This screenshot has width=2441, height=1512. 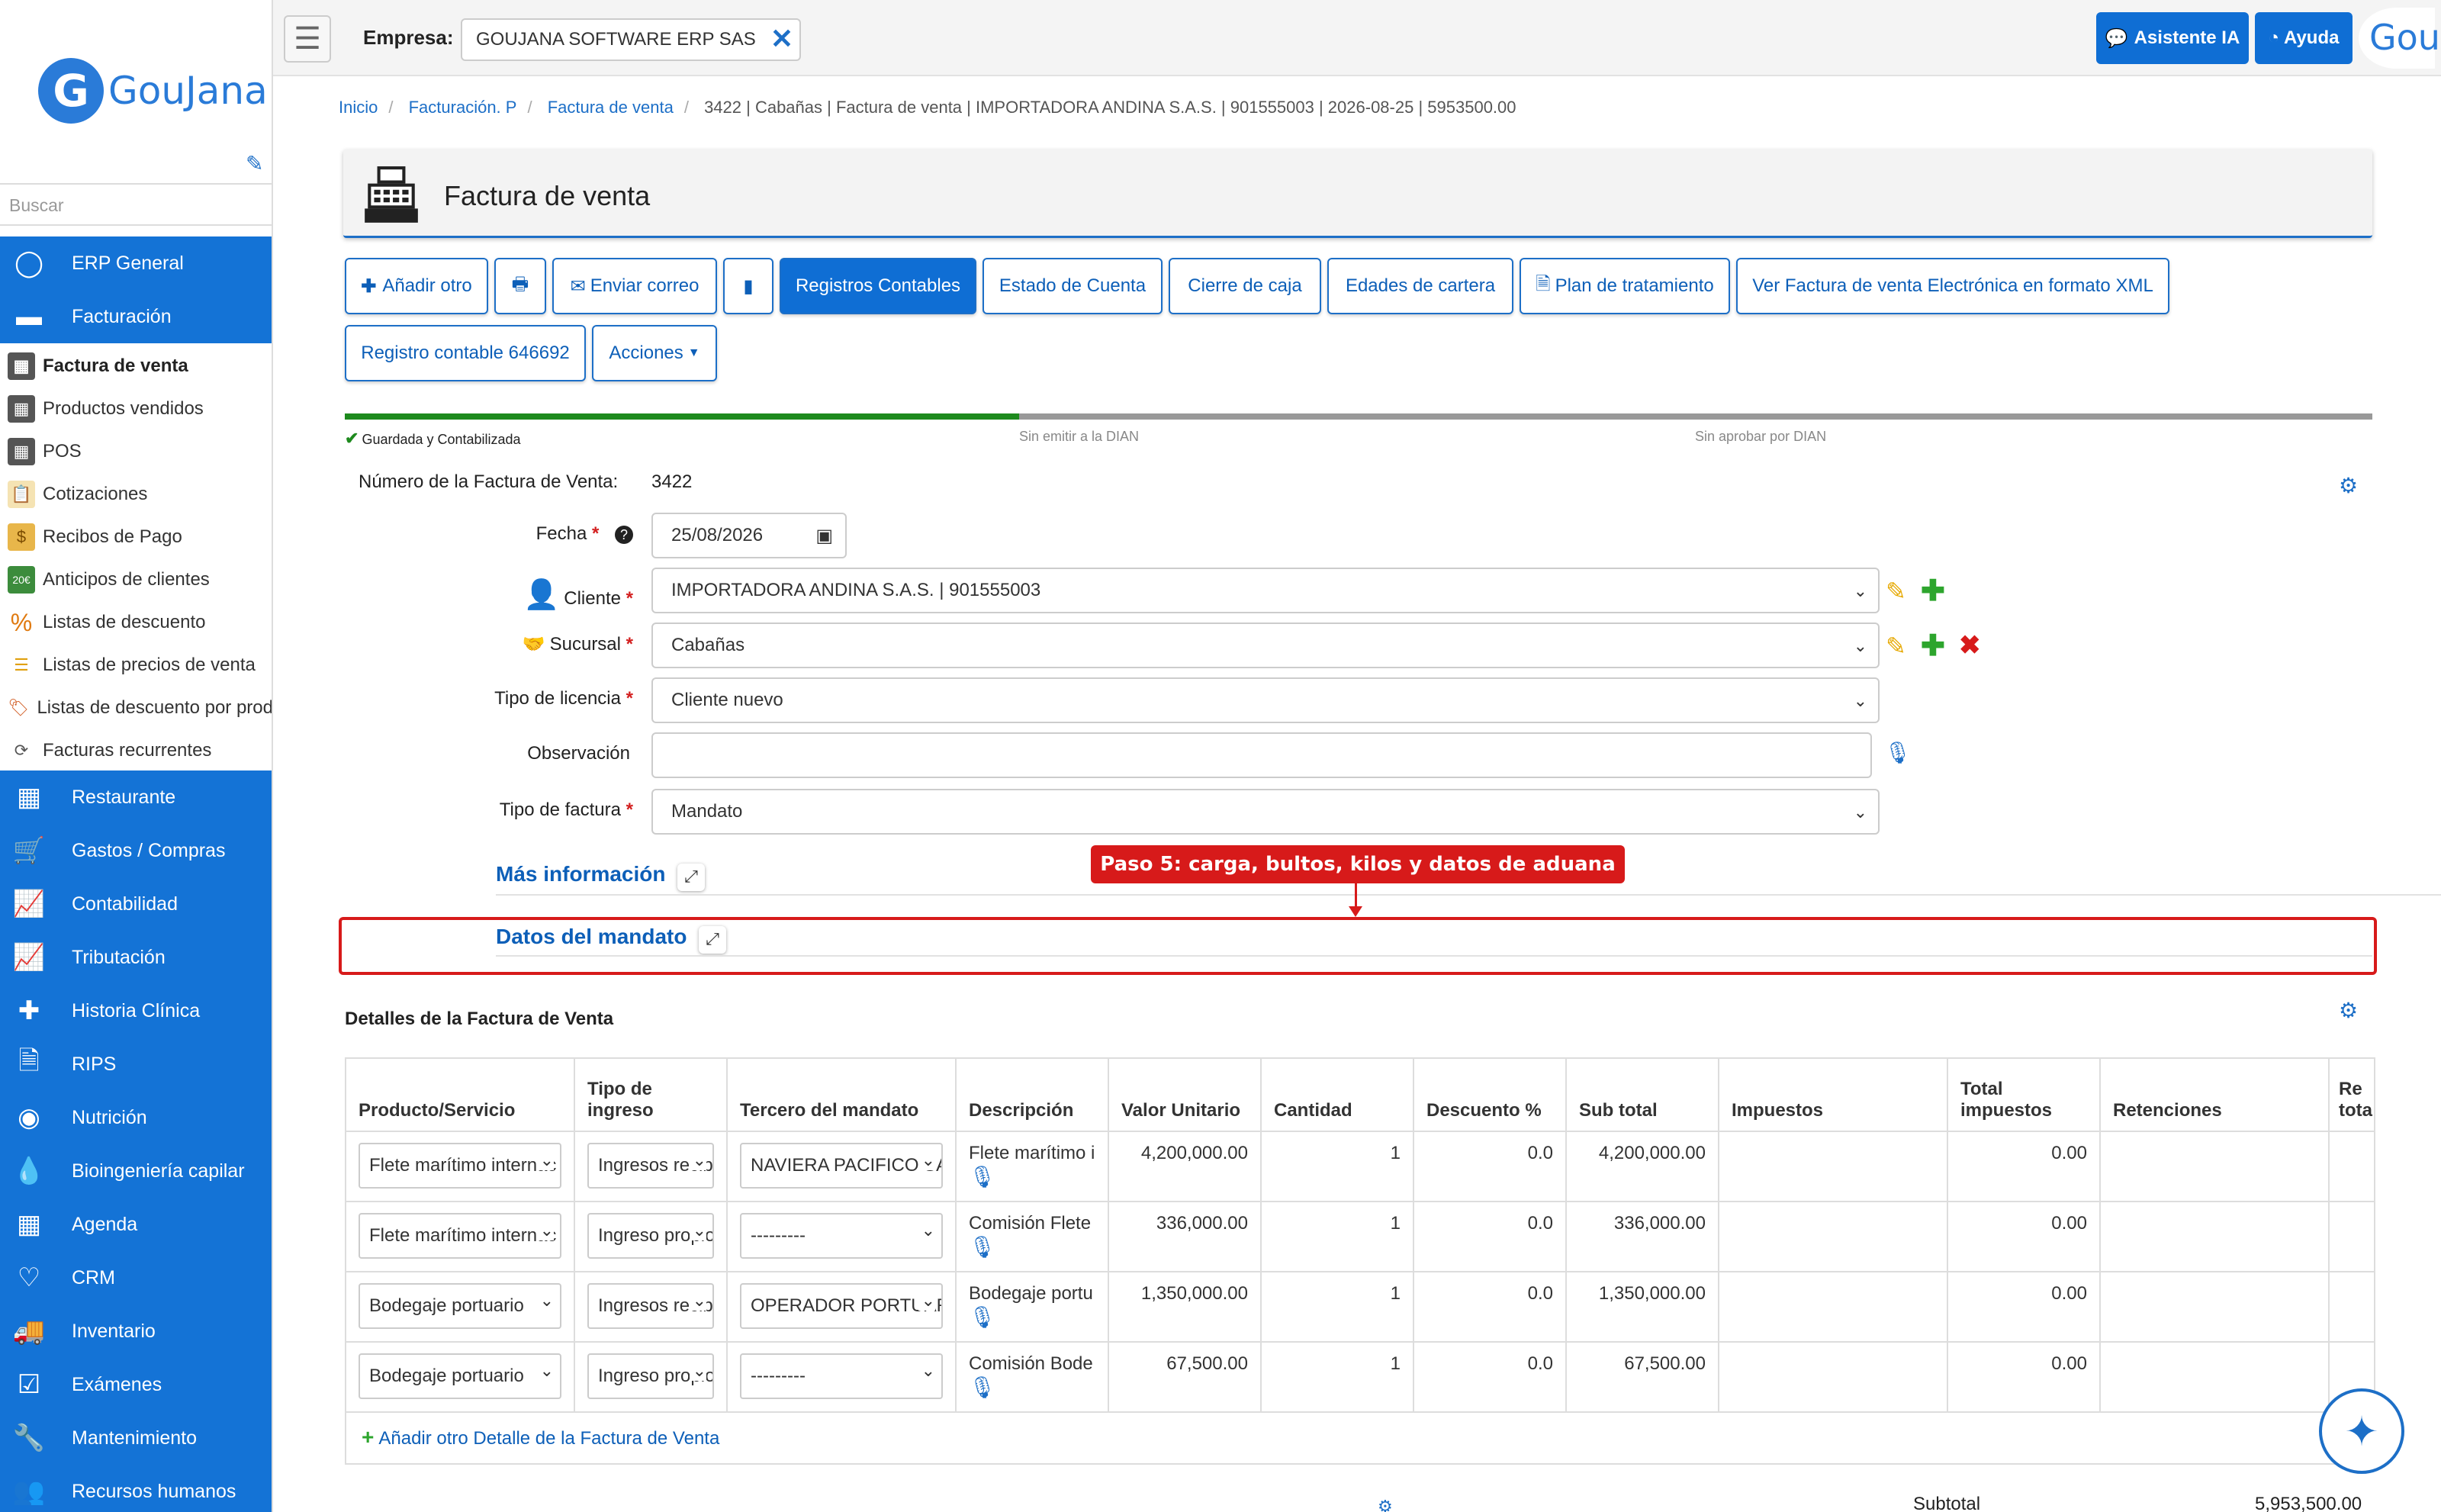 I want to click on help-icon: ?, so click(x=624, y=535).